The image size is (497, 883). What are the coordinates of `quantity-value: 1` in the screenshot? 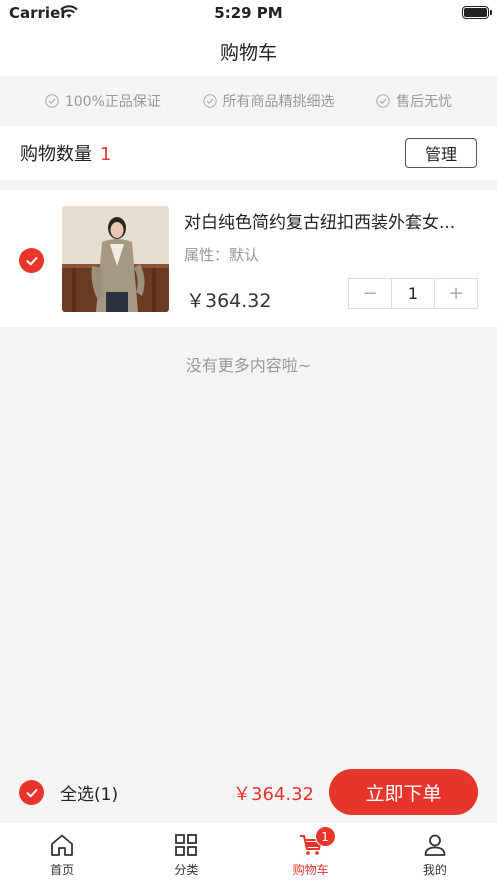 It's located at (413, 293).